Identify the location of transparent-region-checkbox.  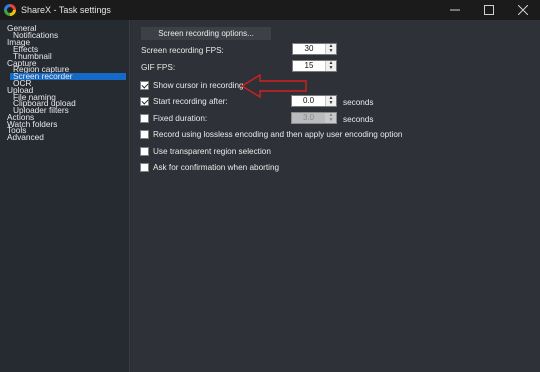
(144, 151).